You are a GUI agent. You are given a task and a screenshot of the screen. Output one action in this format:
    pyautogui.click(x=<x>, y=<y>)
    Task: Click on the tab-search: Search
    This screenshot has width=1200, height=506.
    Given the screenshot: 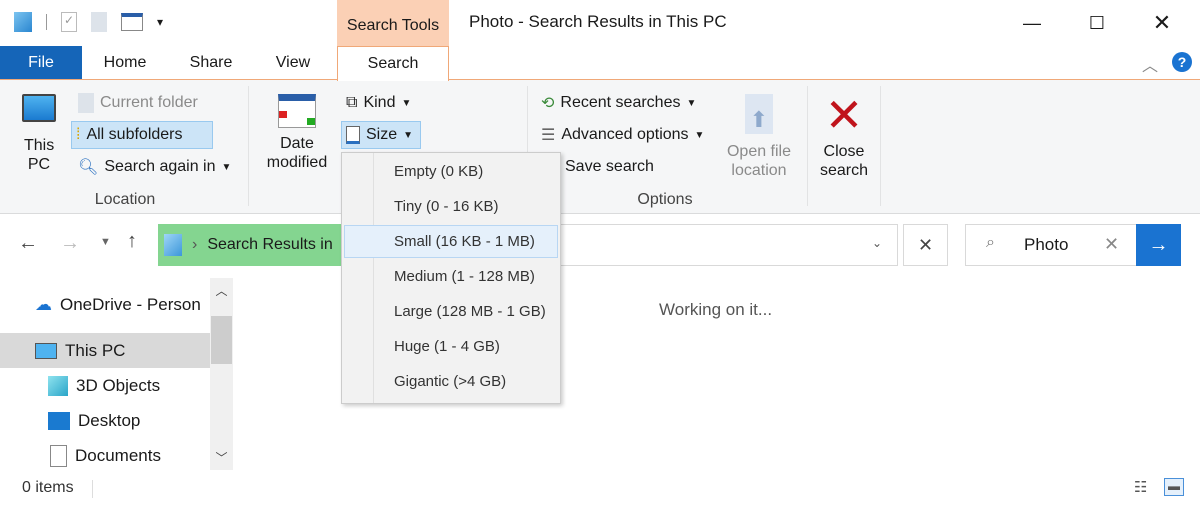 What is the action you would take?
    pyautogui.click(x=393, y=63)
    